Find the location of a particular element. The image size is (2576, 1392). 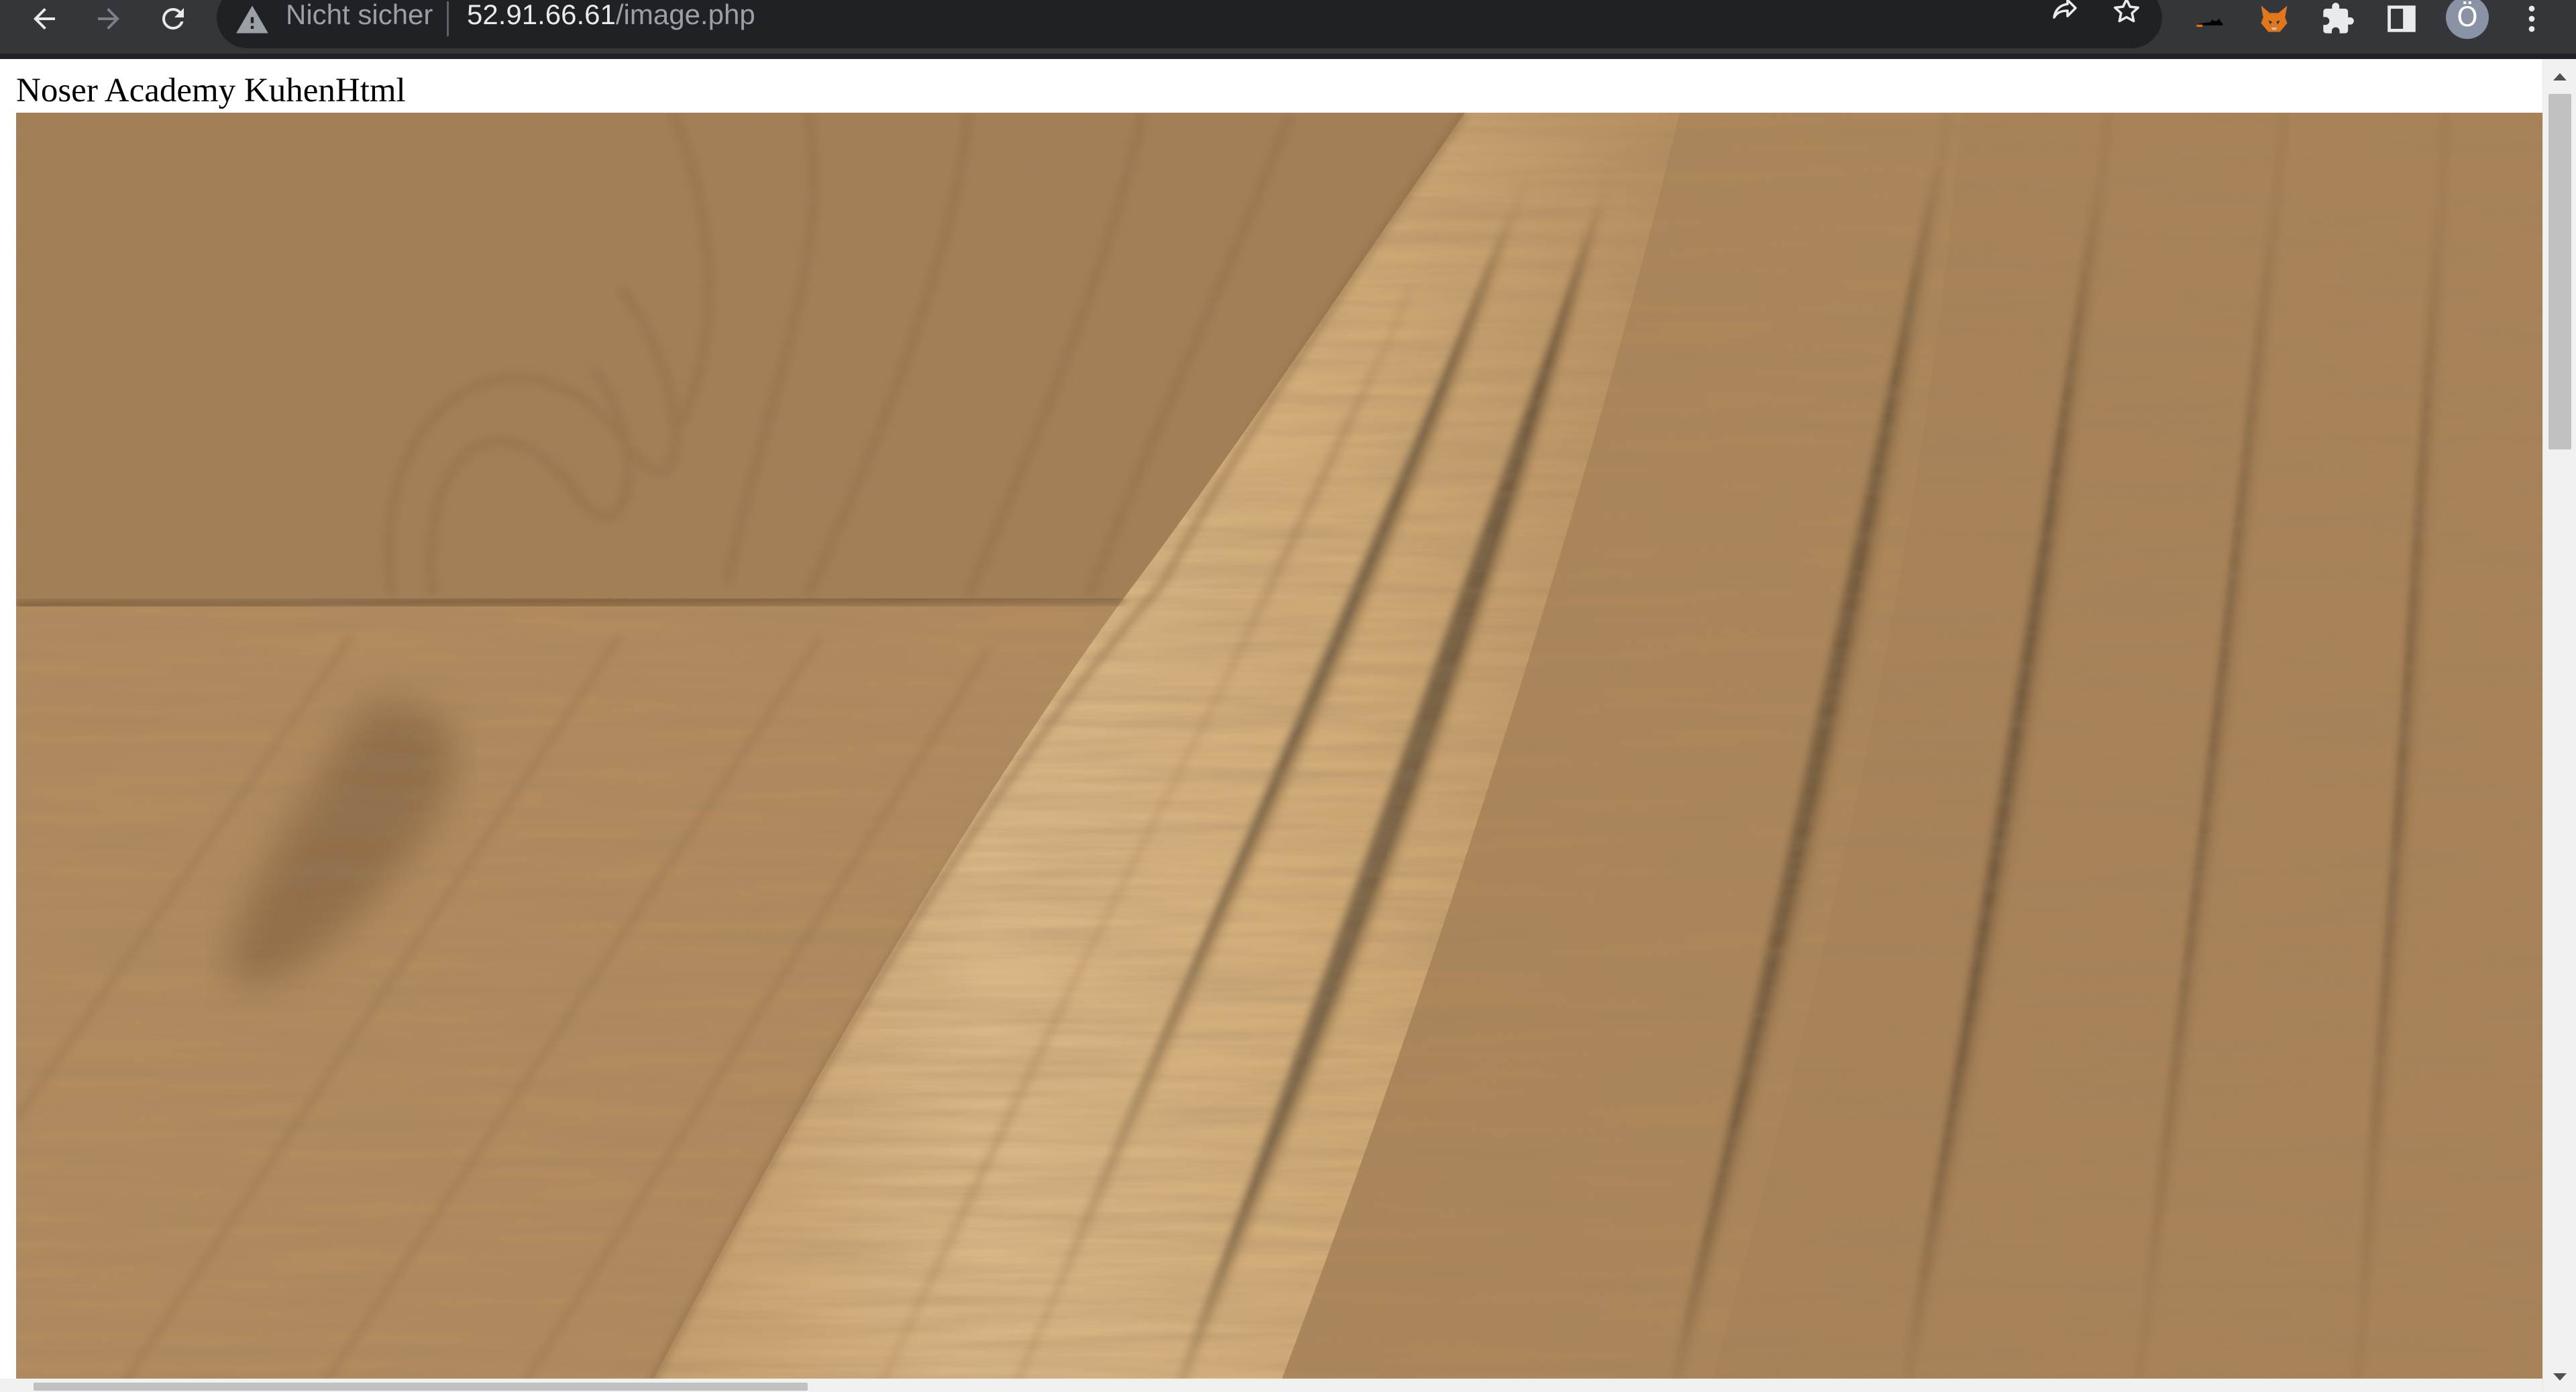

extensions-button is located at coordinates (2338, 19).